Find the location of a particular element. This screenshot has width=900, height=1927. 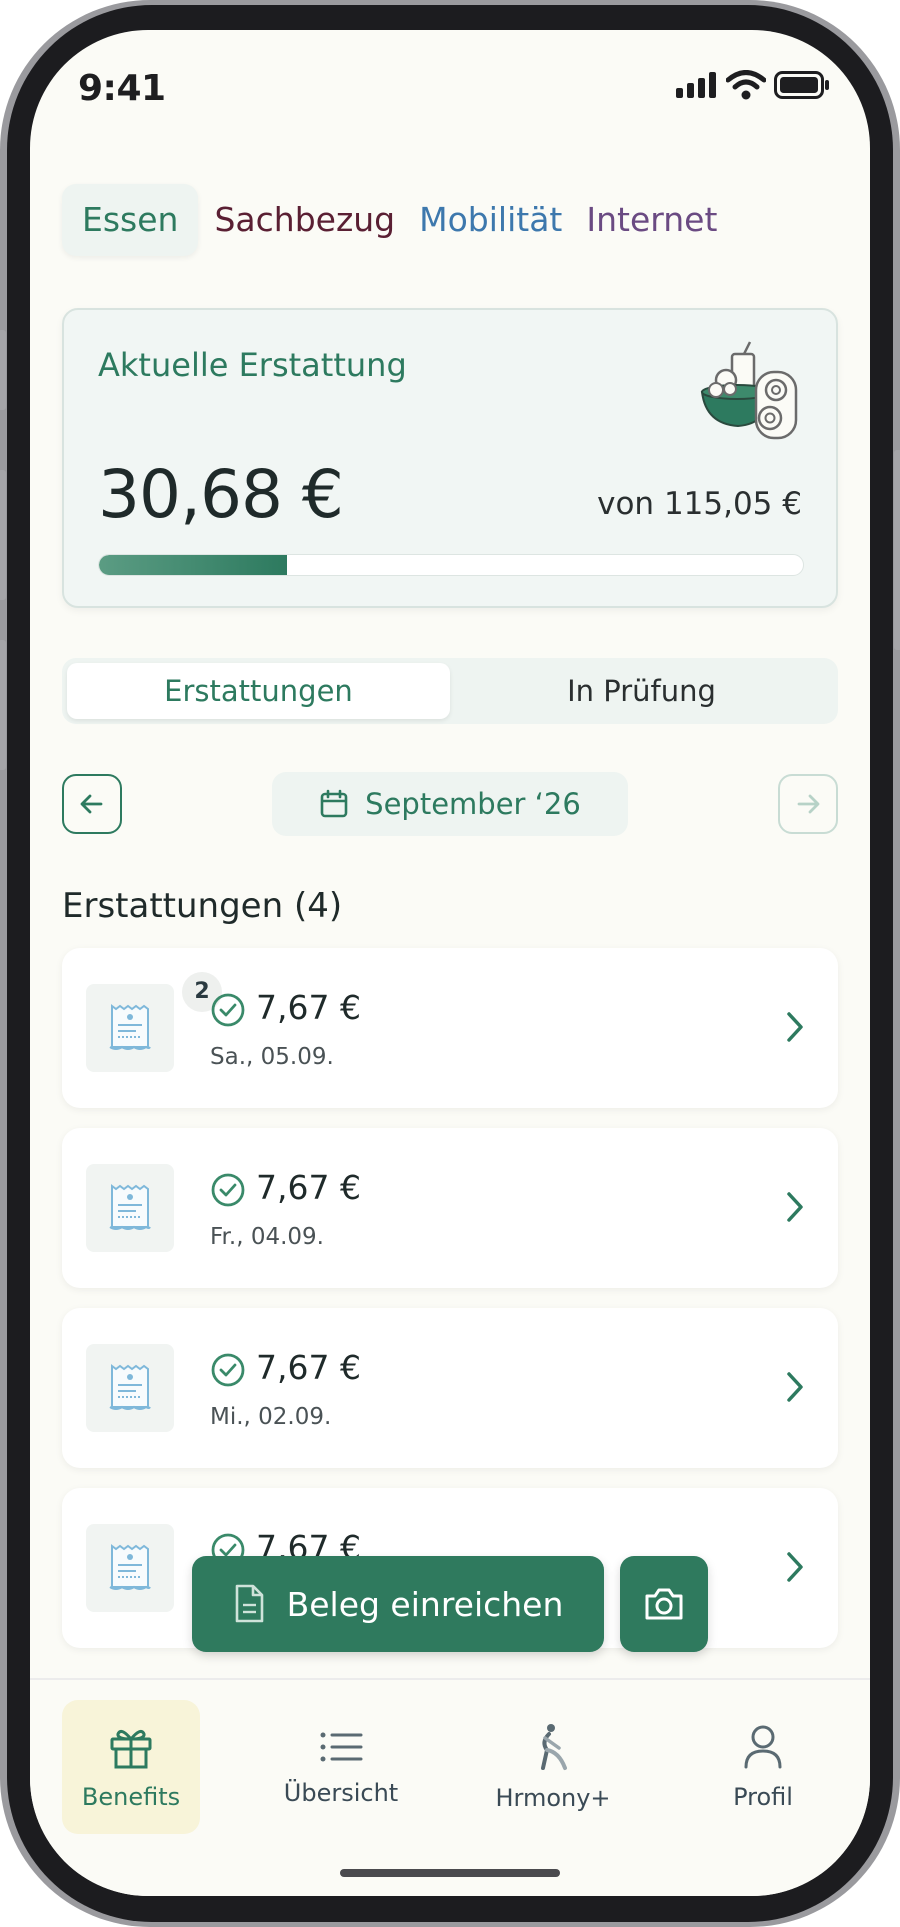

bottom-navigation: Benefits Übersicht Hrmony+ Profil is located at coordinates (450, 1787).